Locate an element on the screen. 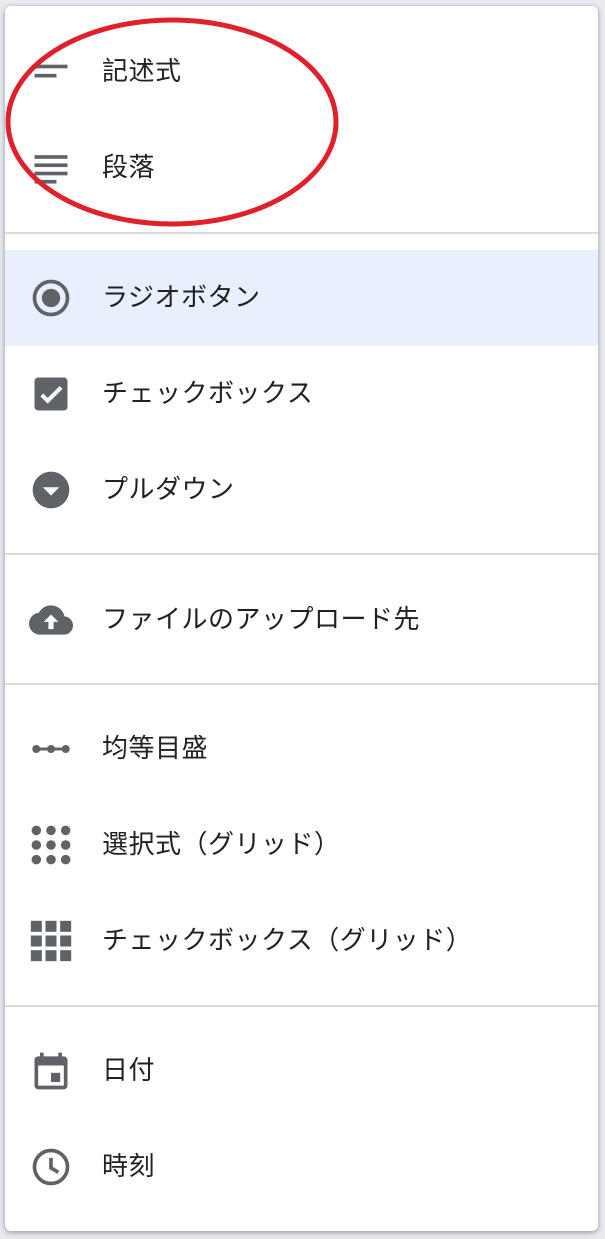  clock-icon is located at coordinates (51, 1167).